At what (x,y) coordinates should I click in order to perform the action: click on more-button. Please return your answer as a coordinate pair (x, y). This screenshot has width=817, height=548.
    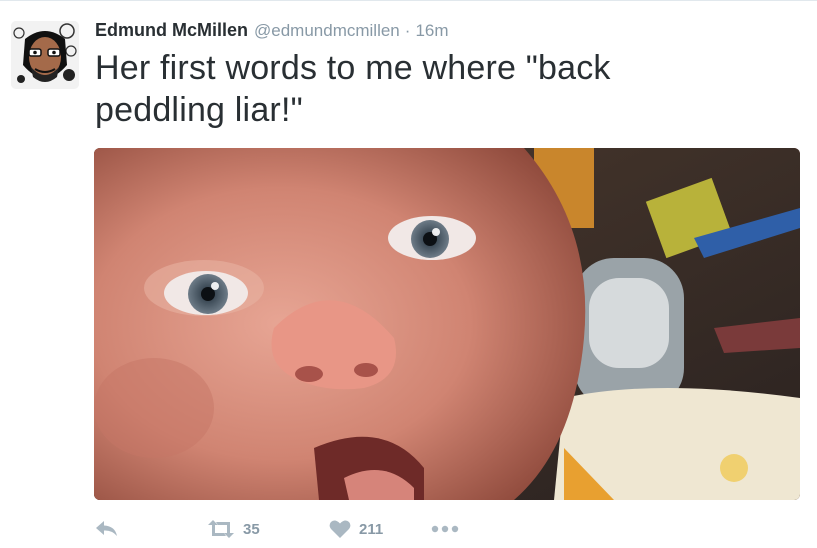
    Looking at the image, I should click on (445, 529).